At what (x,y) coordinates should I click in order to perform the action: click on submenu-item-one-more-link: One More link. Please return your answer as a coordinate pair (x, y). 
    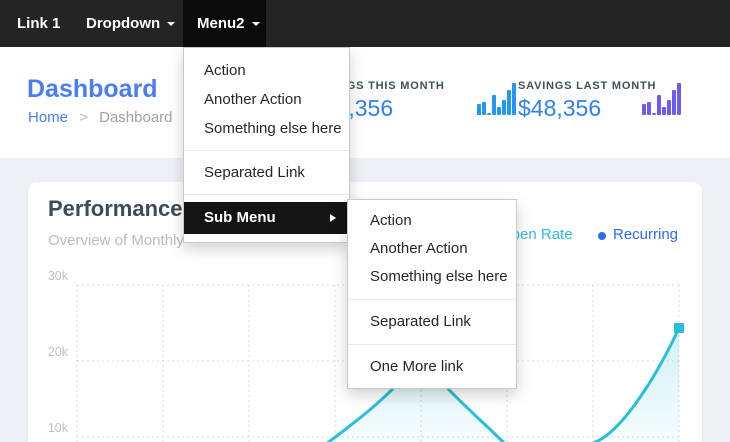
    Looking at the image, I should click on (432, 367).